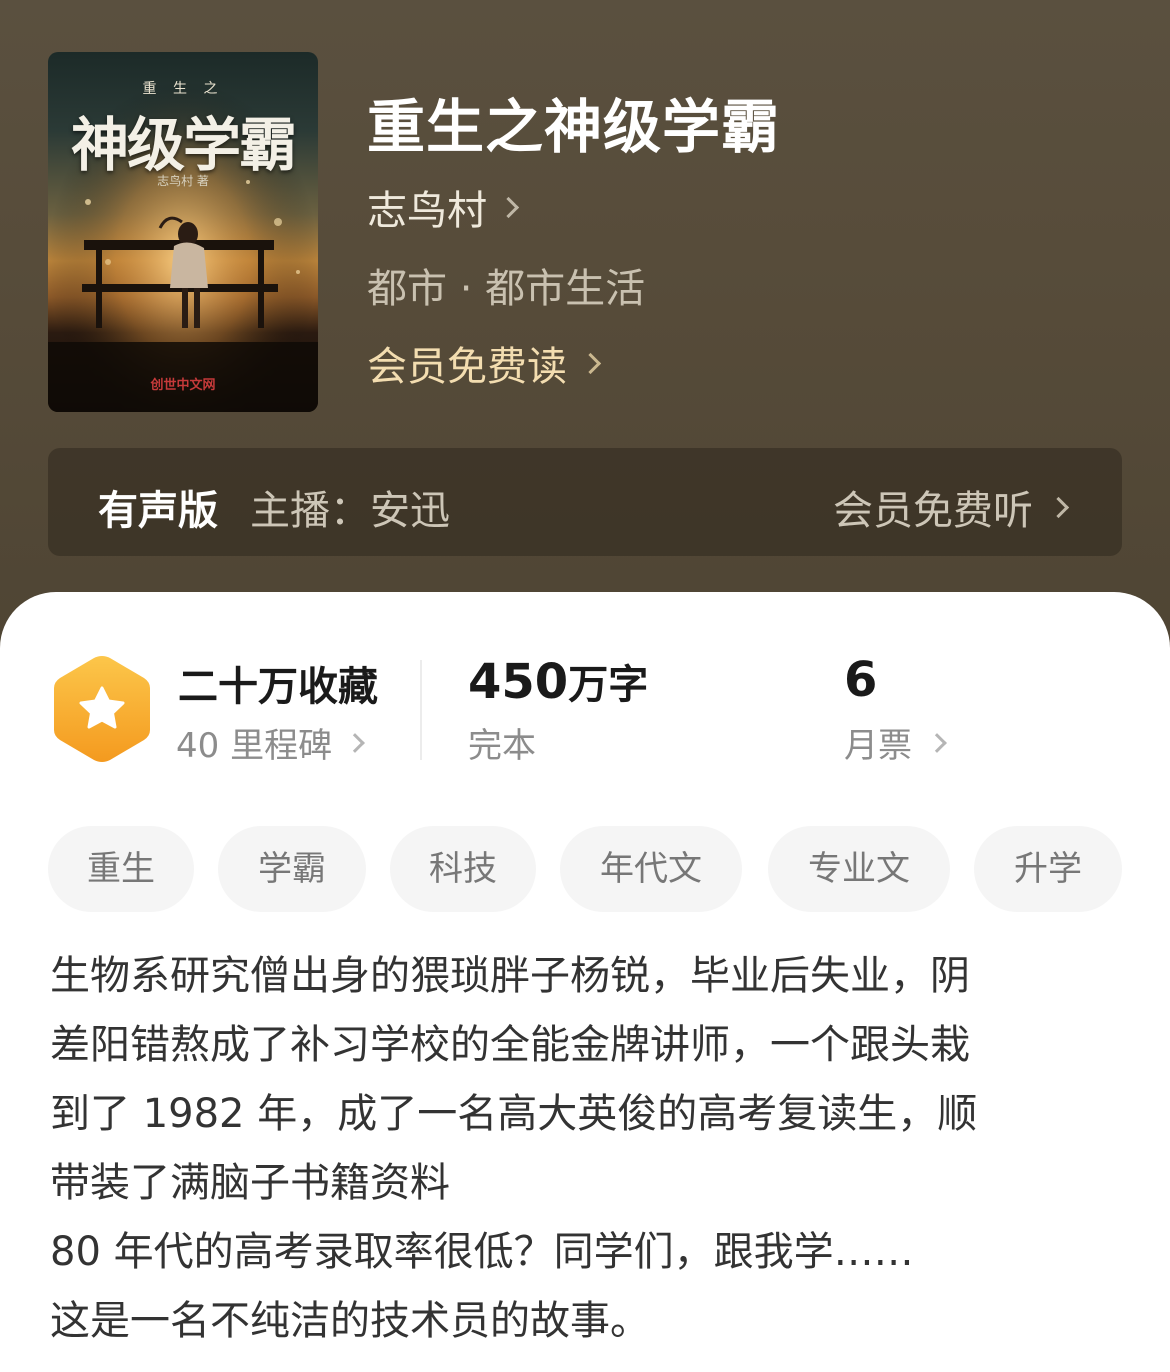 The image size is (1170, 1372). Describe the element at coordinates (1048, 869) in the screenshot. I see `tag-chip: 升学` at that location.